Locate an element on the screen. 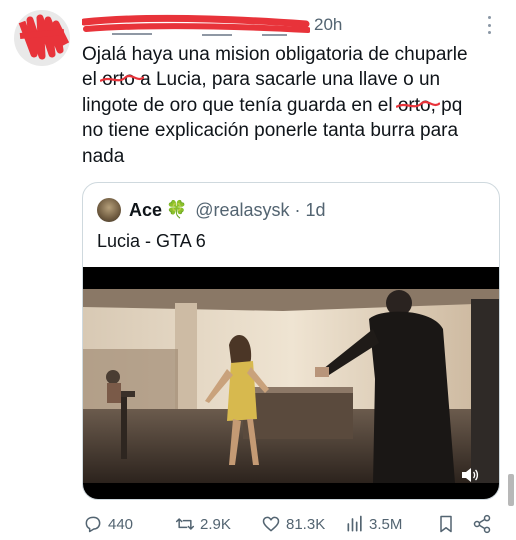 The height and width of the screenshot is (540, 516). bookmark-button is located at coordinates (448, 524).